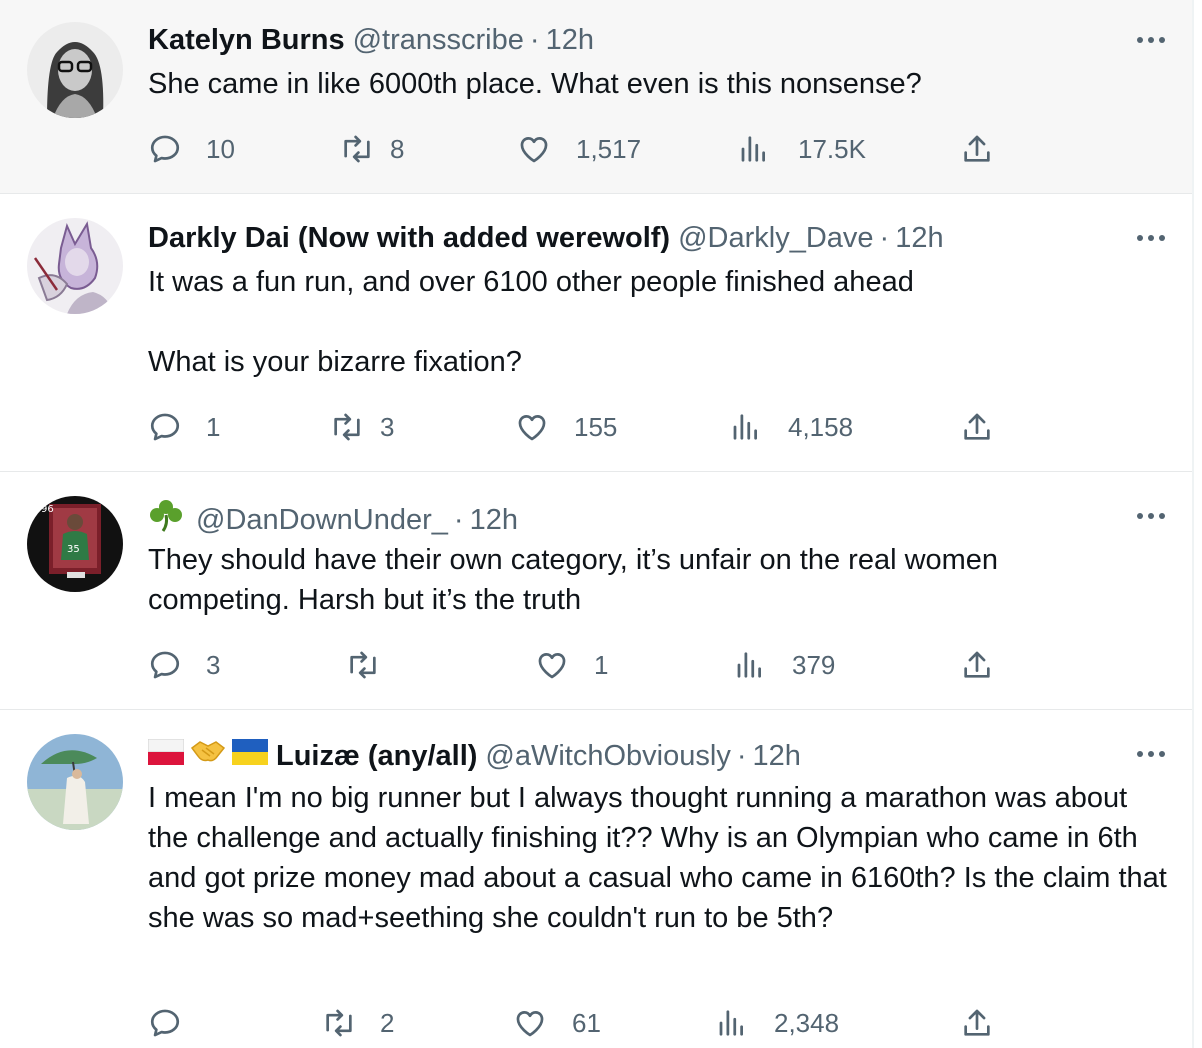  What do you see at coordinates (387, 1022) in the screenshot?
I see `retweet-count: 2` at bounding box center [387, 1022].